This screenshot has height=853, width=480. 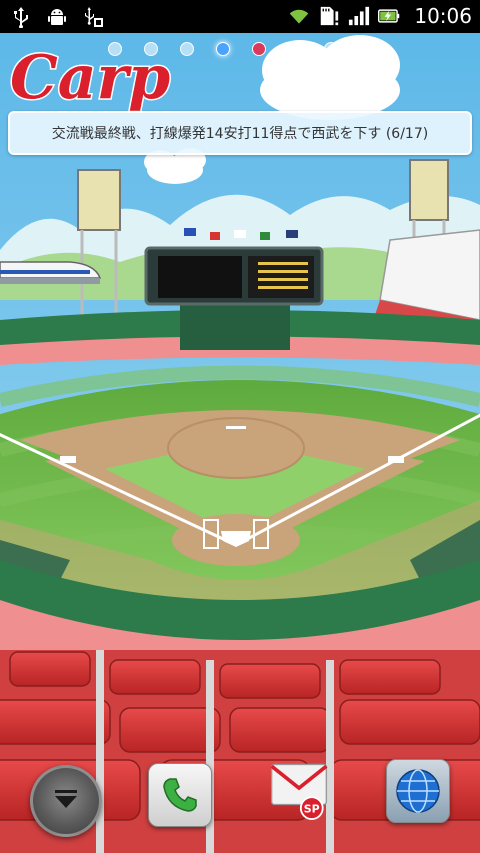 What do you see at coordinates (90, 78) in the screenshot?
I see `svg-text: Carp` at bounding box center [90, 78].